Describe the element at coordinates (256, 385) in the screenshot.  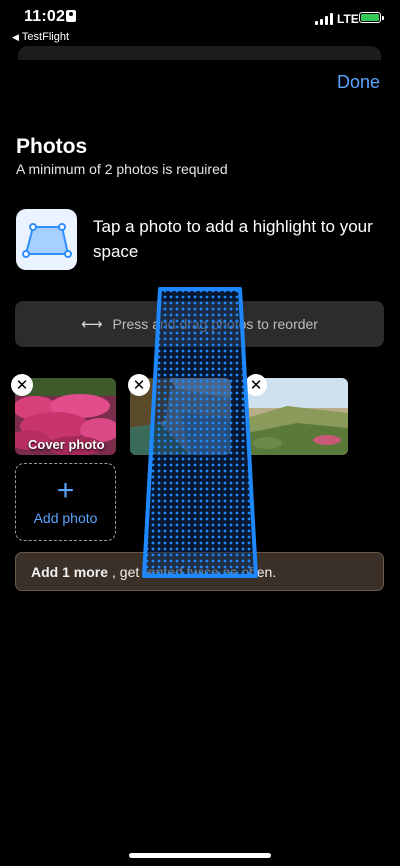
I see `remove-photo-3-button: ✕` at that location.